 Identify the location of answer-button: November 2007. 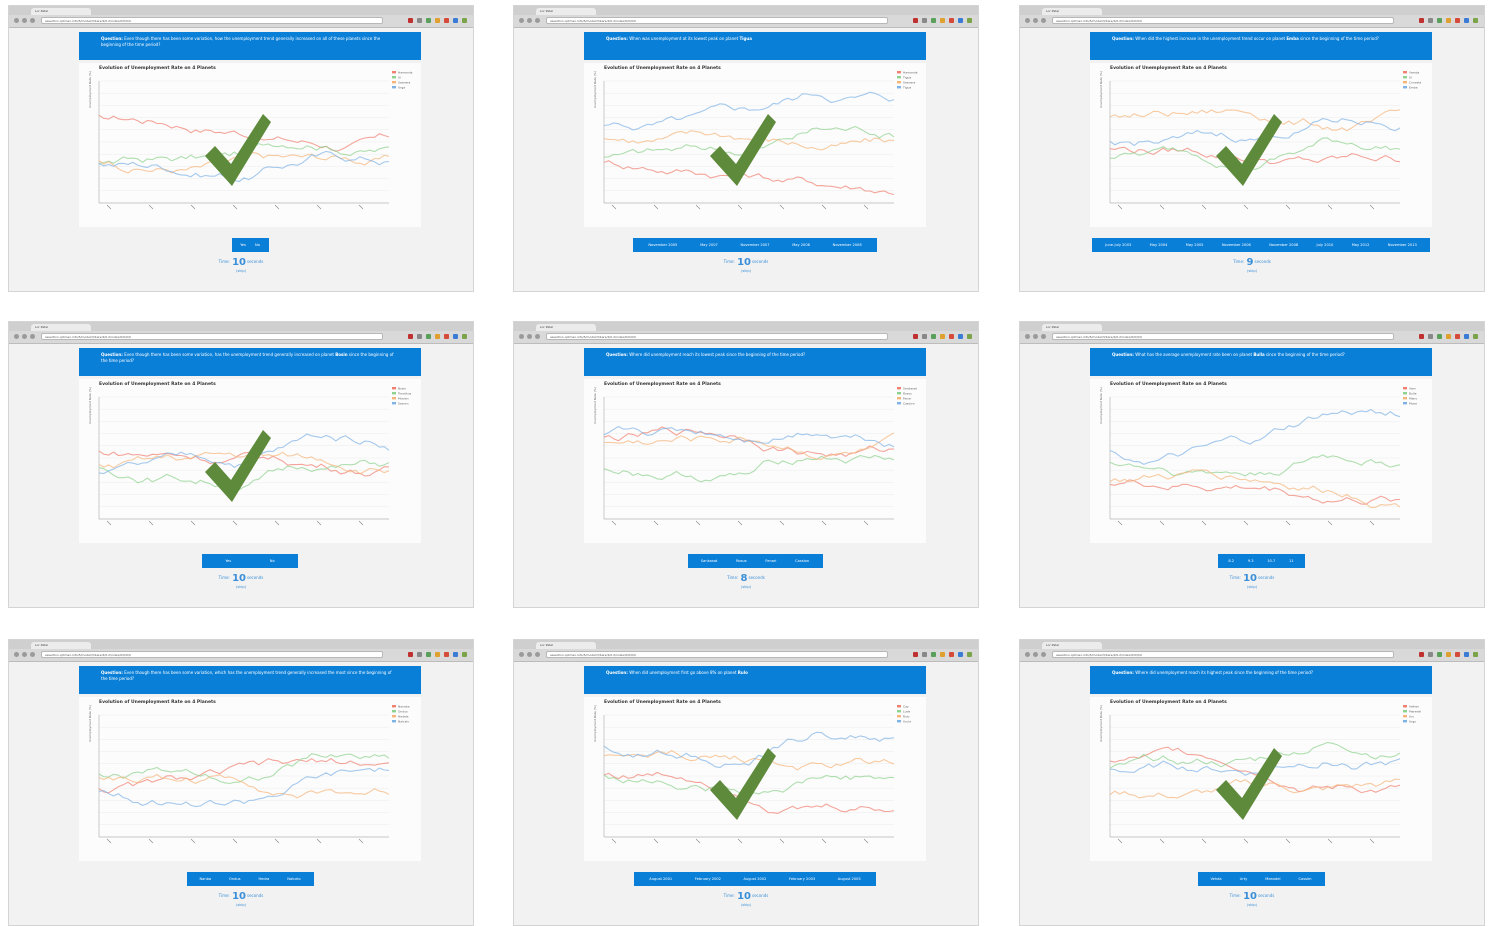
(755, 245).